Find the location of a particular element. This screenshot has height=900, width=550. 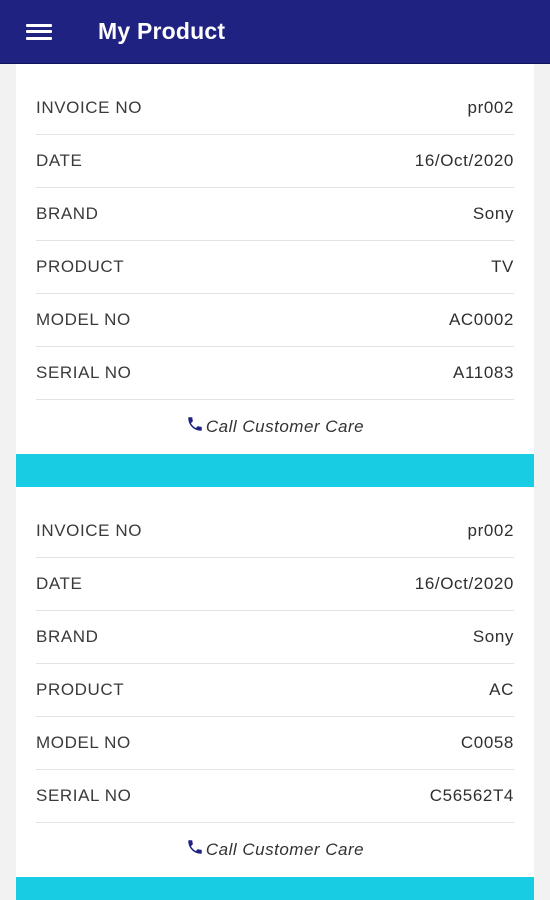

model-value: C0058 is located at coordinates (487, 742).